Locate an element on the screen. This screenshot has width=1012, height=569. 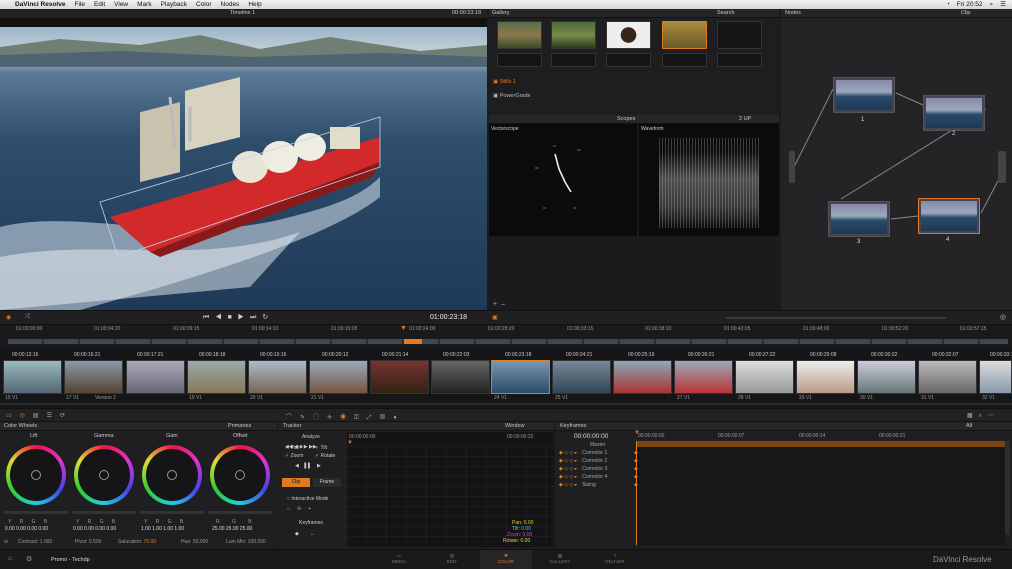
color-wheels-mode: Primaries is located at coordinates (239, 426).